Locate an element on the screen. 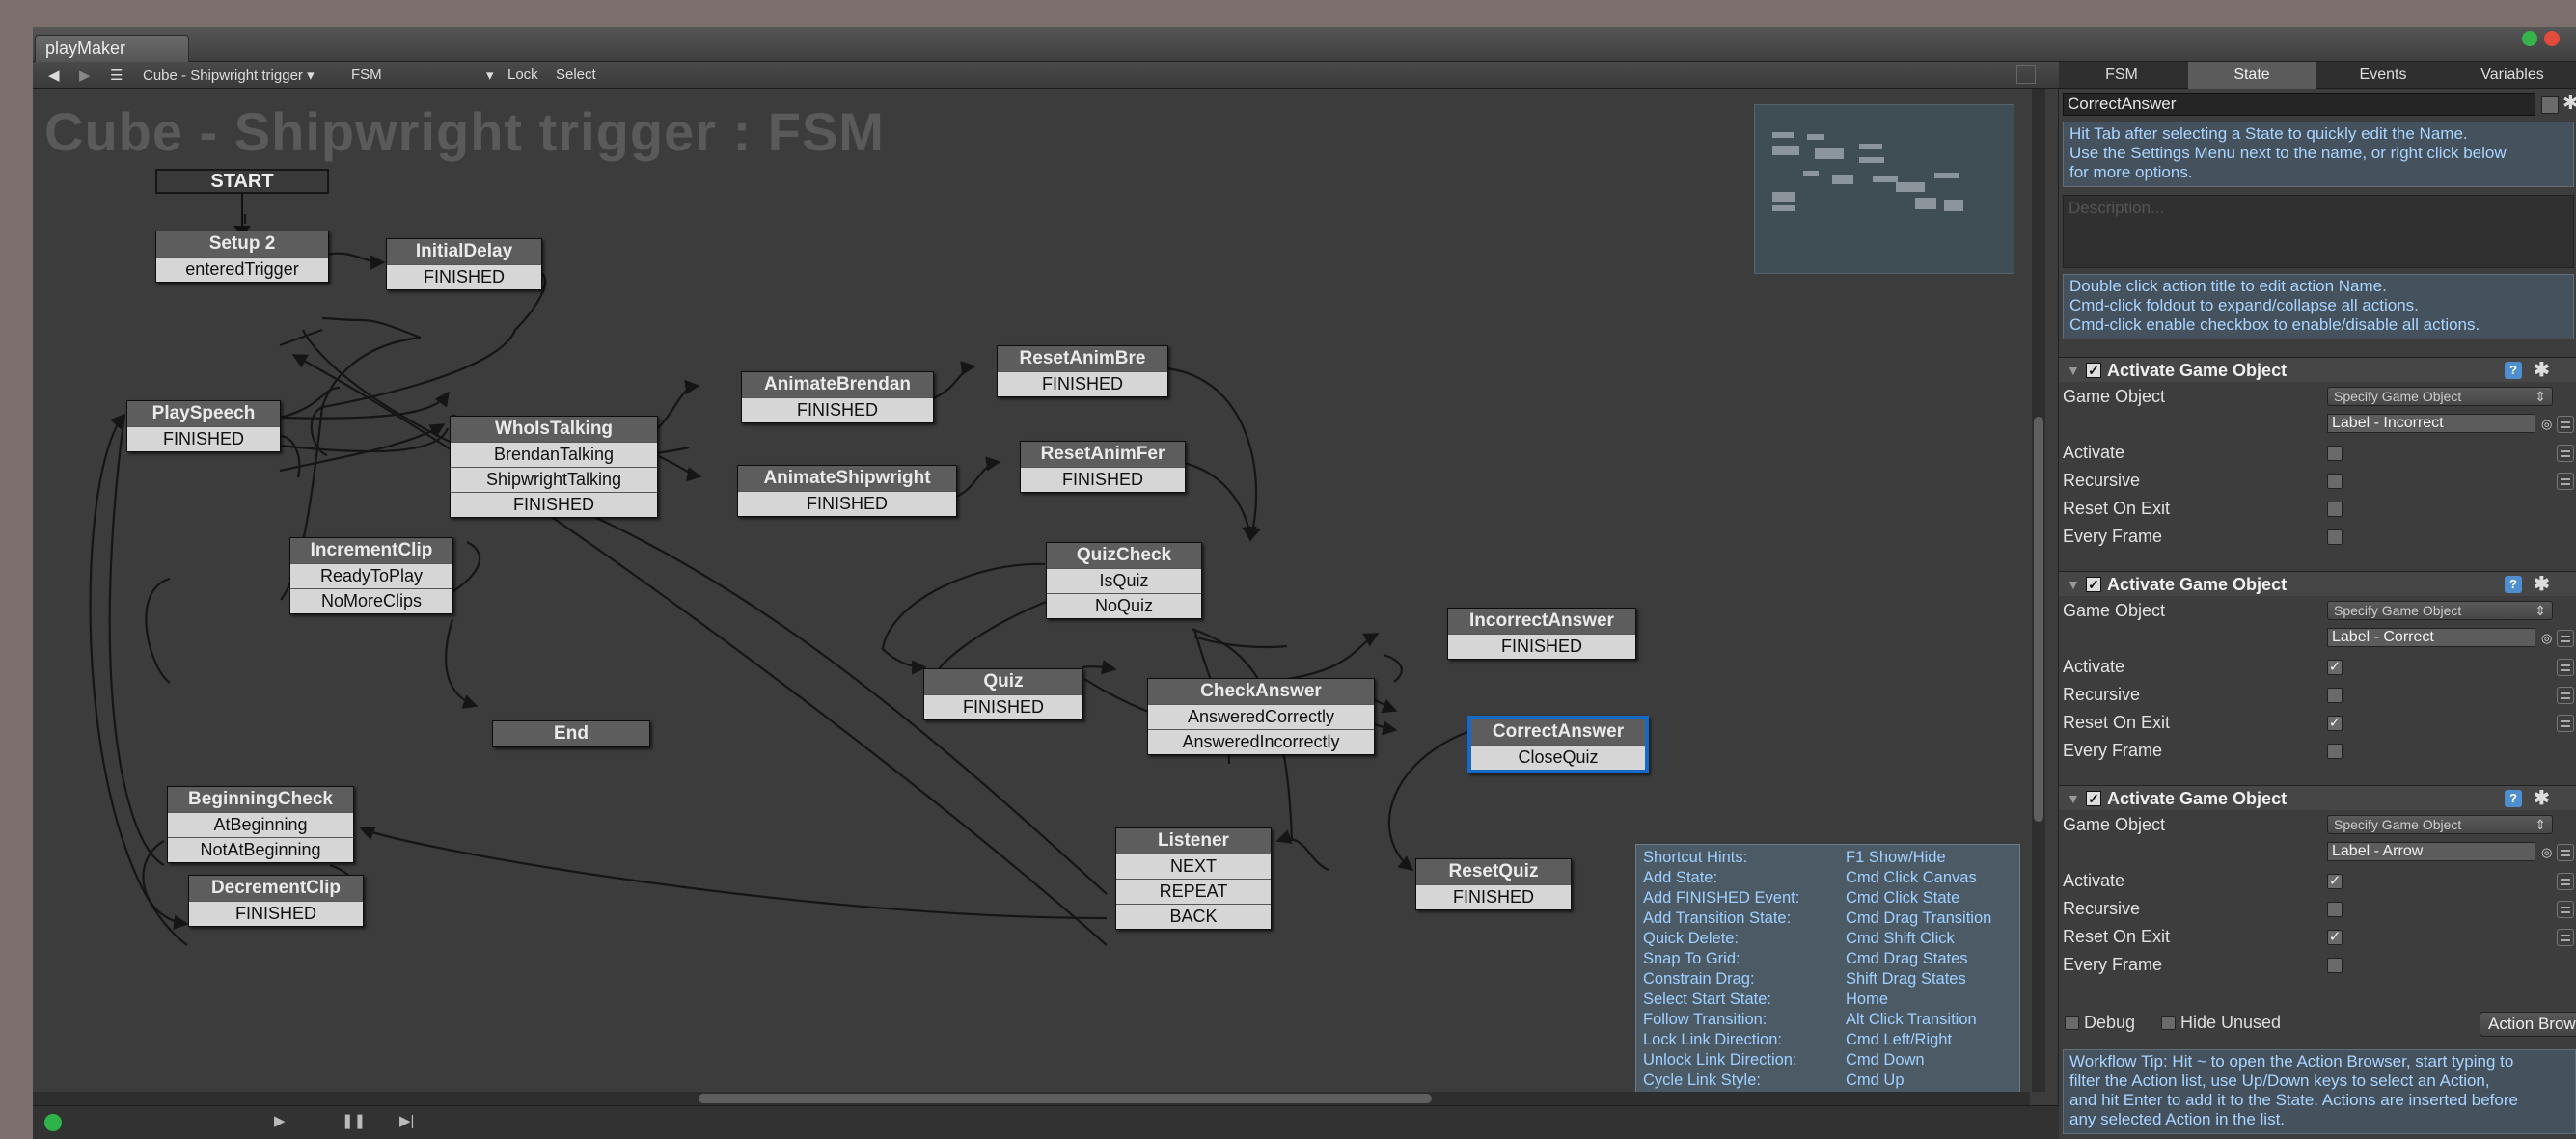 Image resolution: width=2576 pixels, height=1139 pixels. settings-gear-icon: ✱ is located at coordinates (2569, 103).